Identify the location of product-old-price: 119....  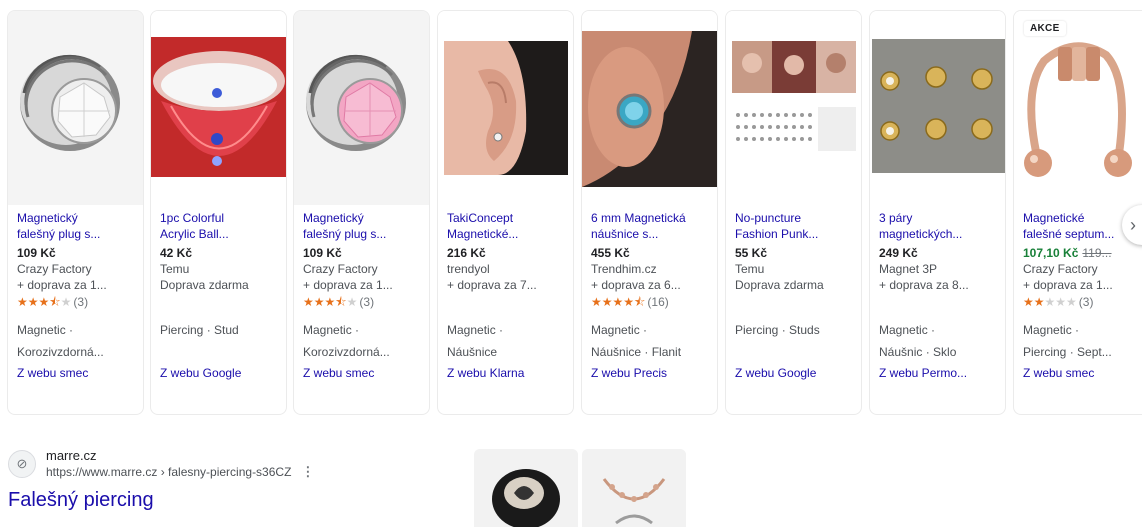
(1097, 253).